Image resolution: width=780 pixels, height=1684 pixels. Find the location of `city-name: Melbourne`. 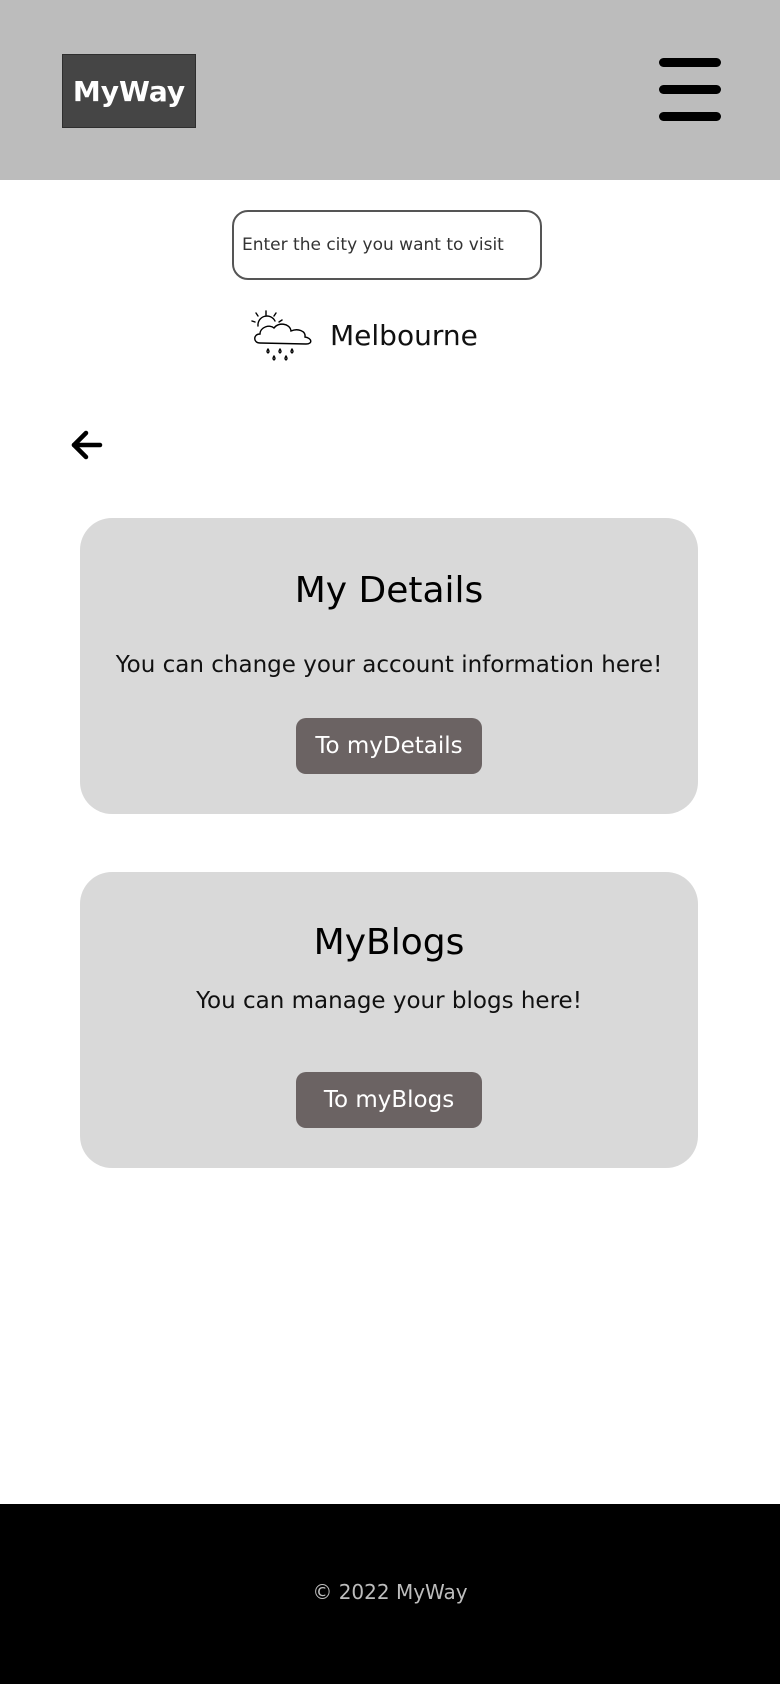

city-name: Melbourne is located at coordinates (404, 335).